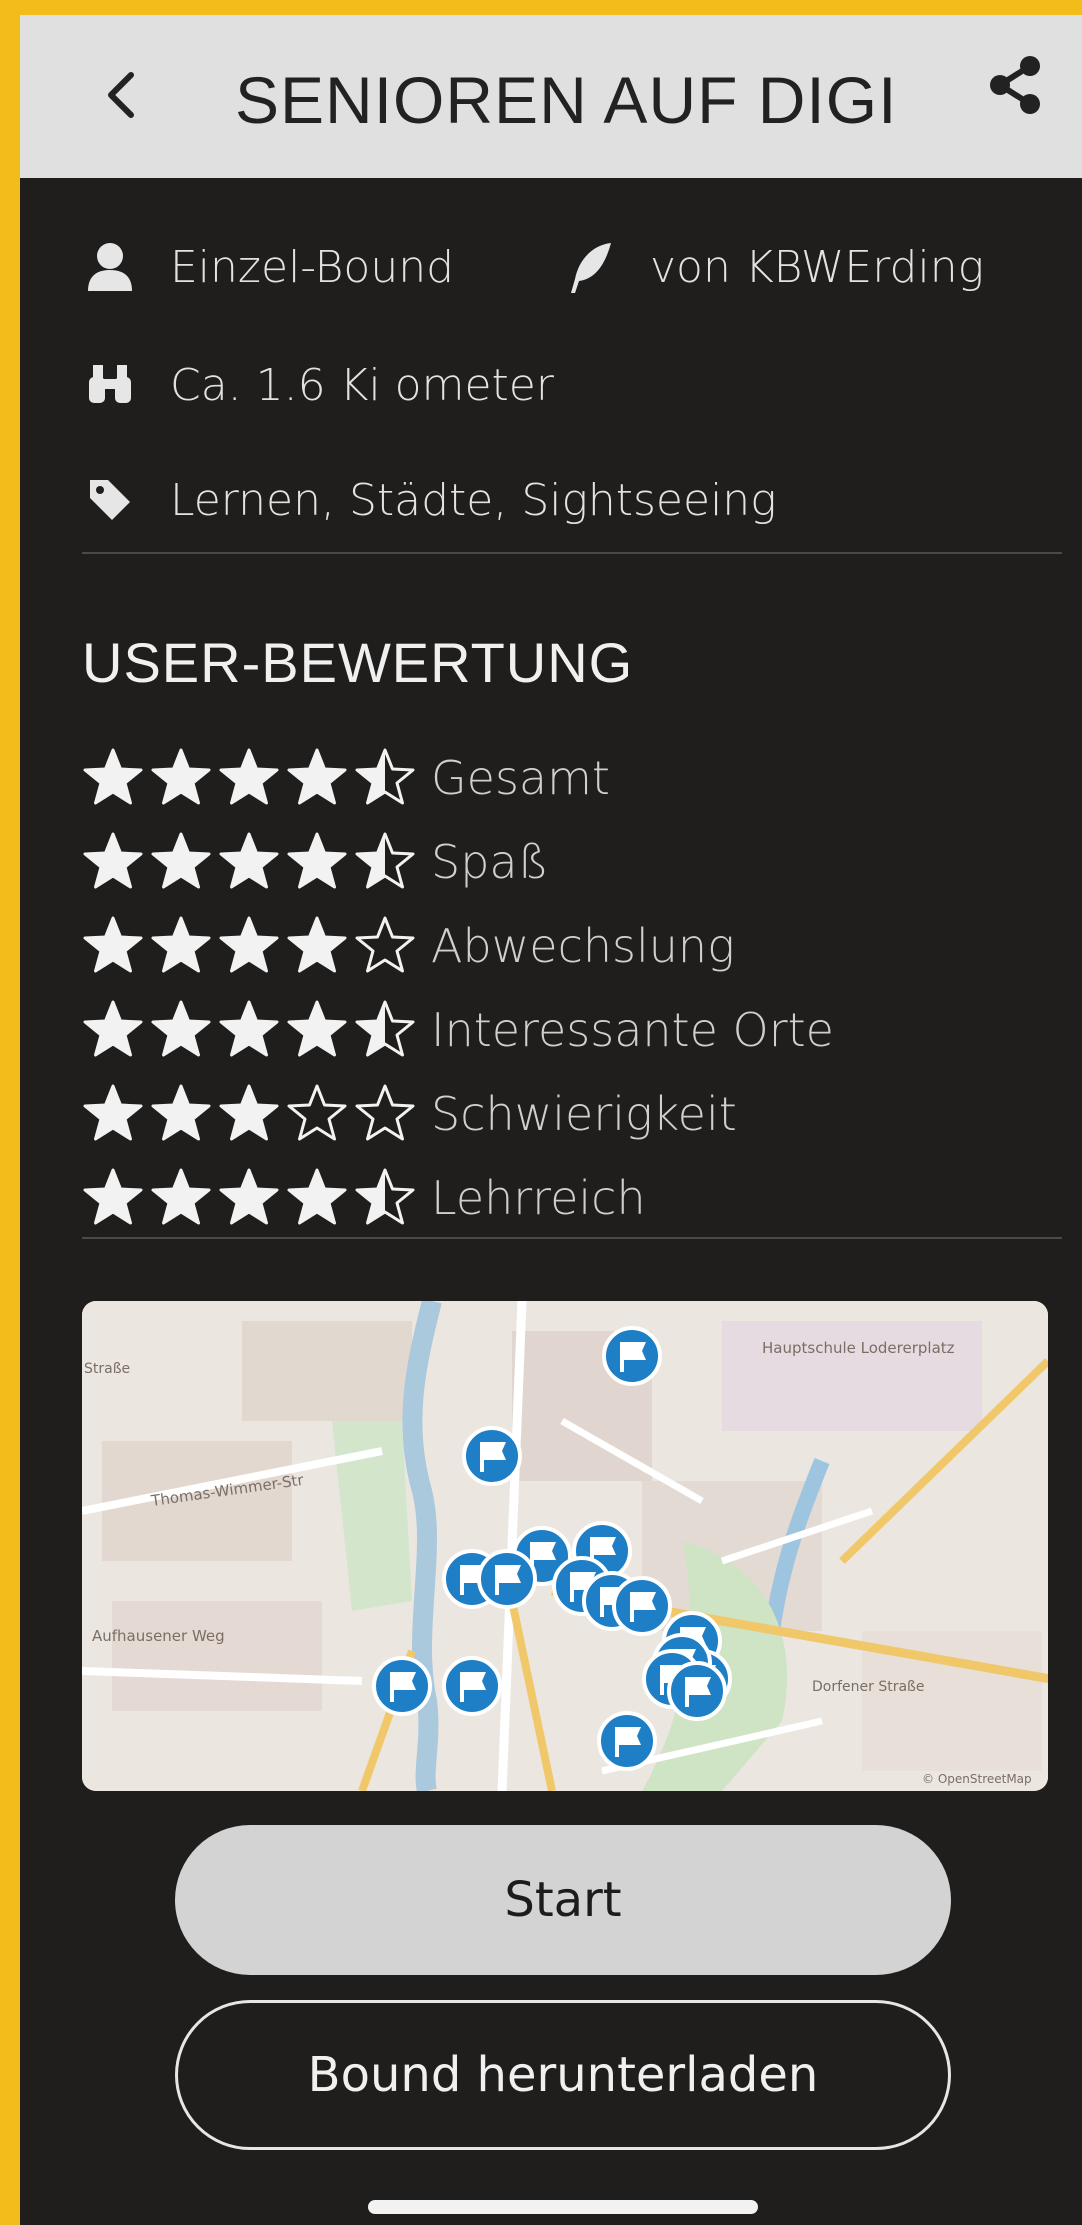 The height and width of the screenshot is (2225, 1082). What do you see at coordinates (520, 778) in the screenshot?
I see `rating-label: Gesamt` at bounding box center [520, 778].